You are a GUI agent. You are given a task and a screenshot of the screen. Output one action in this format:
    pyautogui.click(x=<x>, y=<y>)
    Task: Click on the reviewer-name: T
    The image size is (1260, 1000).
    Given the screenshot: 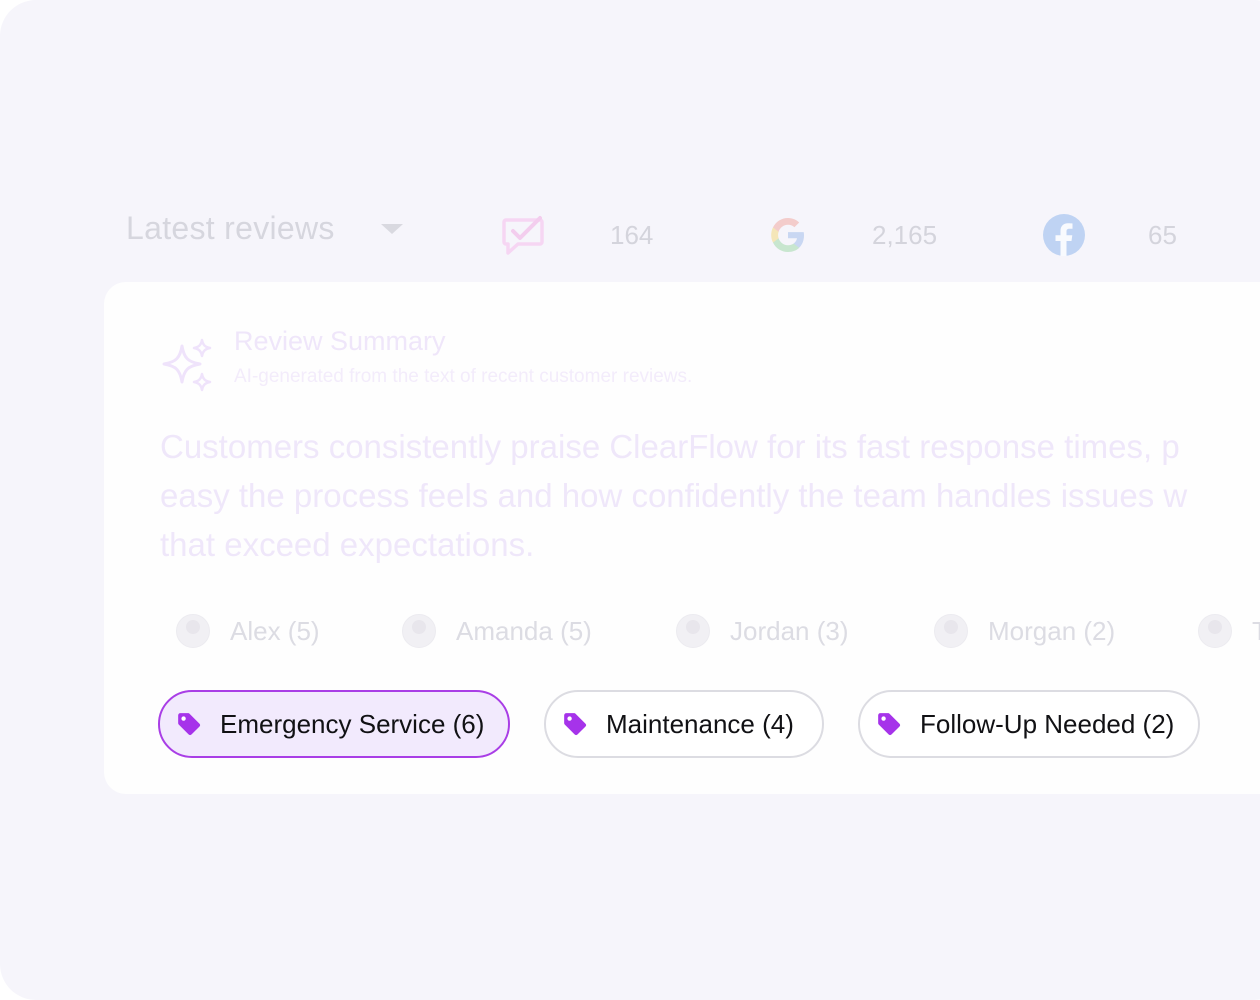 What is the action you would take?
    pyautogui.click(x=1256, y=630)
    